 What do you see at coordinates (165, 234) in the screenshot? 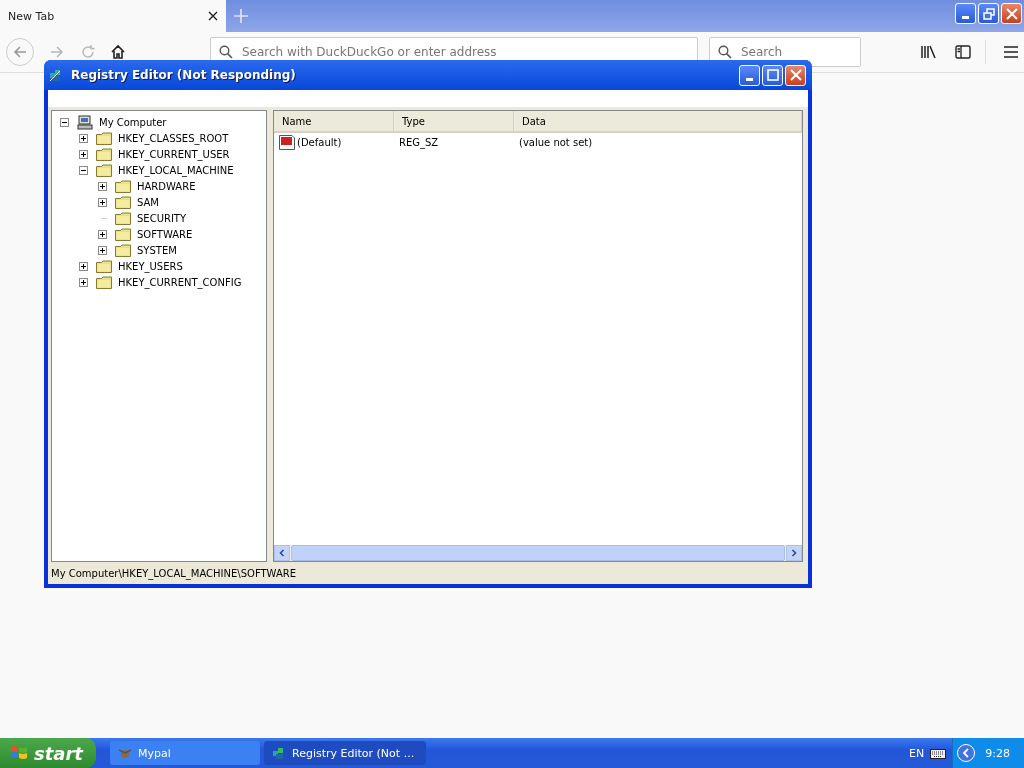
I see `tree-item: SOFTWARE` at bounding box center [165, 234].